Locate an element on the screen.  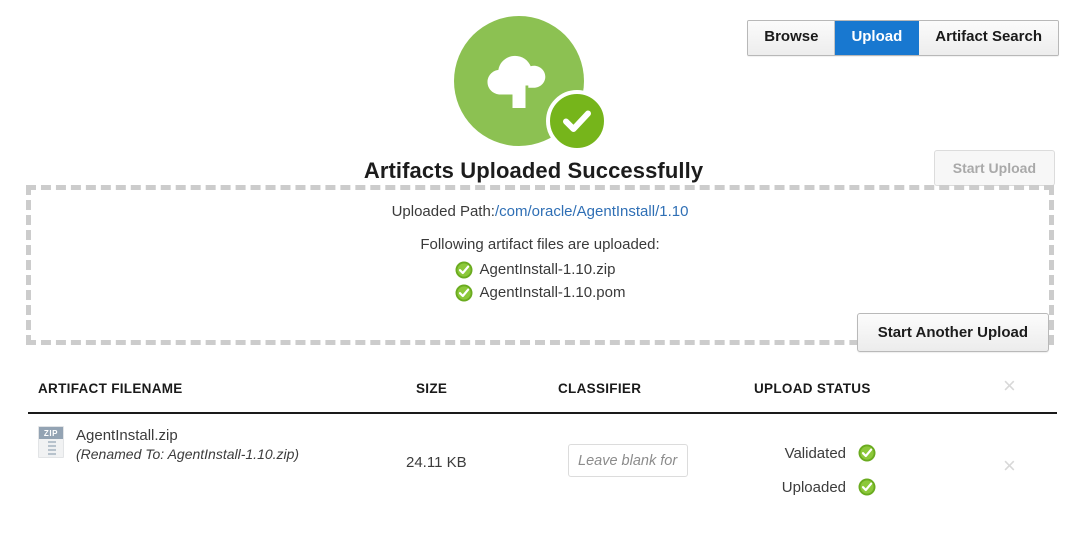
zip-file-icon: ZIP is located at coordinates (51, 442).